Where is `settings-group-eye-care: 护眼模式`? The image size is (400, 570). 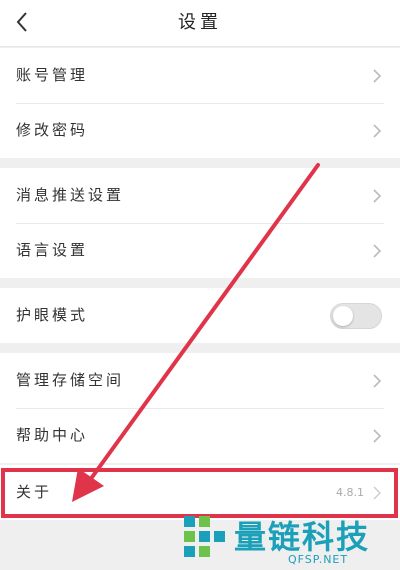
settings-group-eye-care: 护眼模式 is located at coordinates (200, 315).